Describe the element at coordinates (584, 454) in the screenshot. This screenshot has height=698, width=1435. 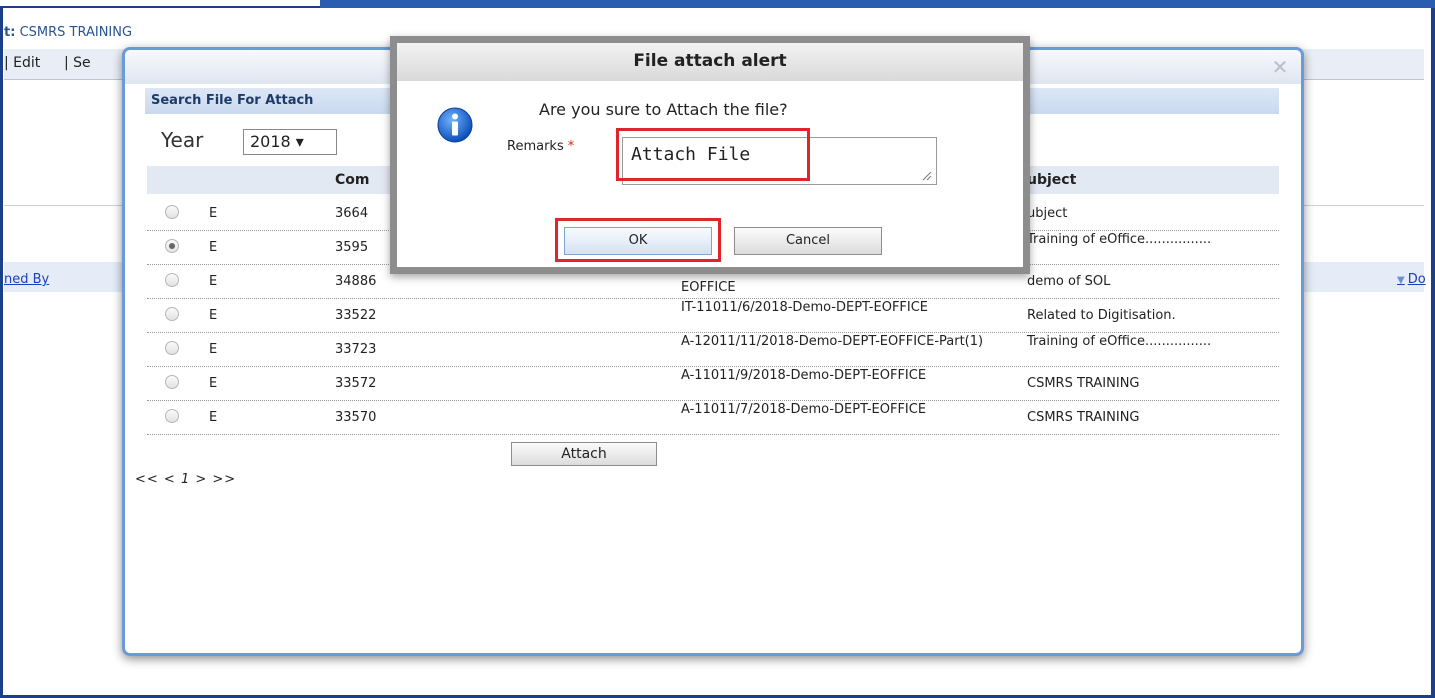
I see `attach-button: Attach` at that location.